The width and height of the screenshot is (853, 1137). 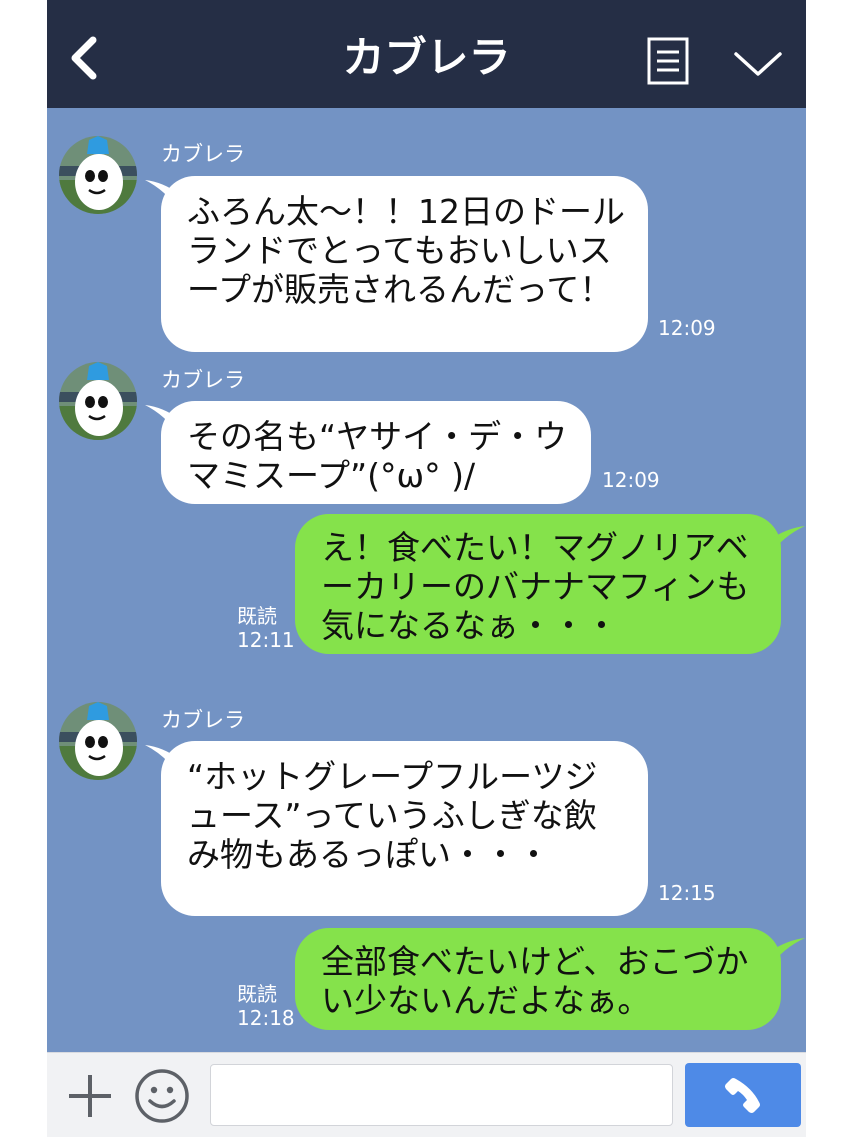 I want to click on read-receipt: 既読 12:18, so click(x=266, y=1006).